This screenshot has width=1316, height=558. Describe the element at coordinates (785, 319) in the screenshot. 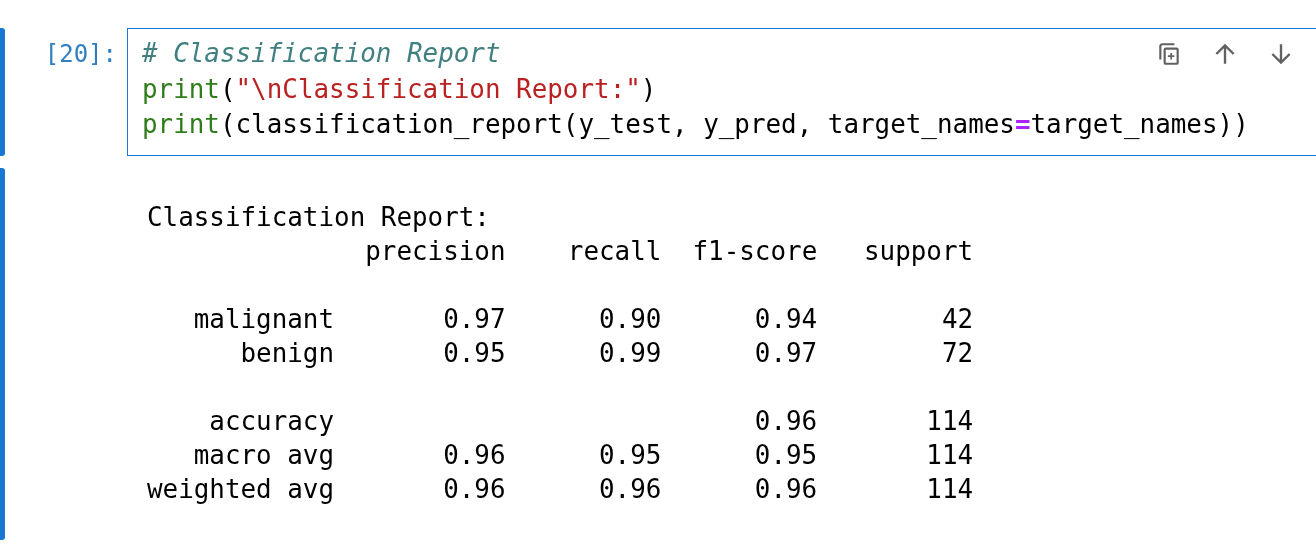

I see `table-cell-text: 0.94` at that location.